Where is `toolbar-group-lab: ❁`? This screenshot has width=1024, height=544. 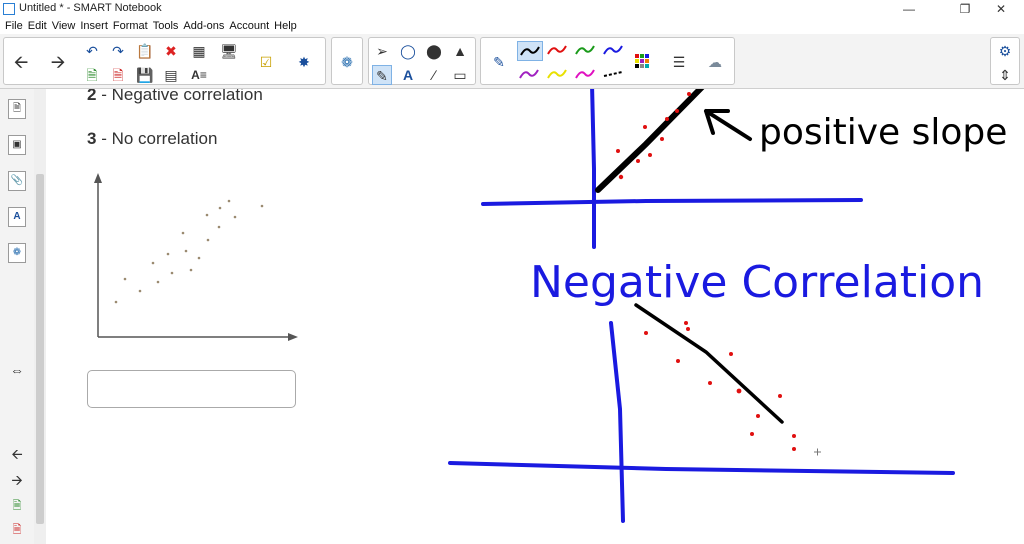
toolbar-group-lab: ❁ is located at coordinates (347, 61).